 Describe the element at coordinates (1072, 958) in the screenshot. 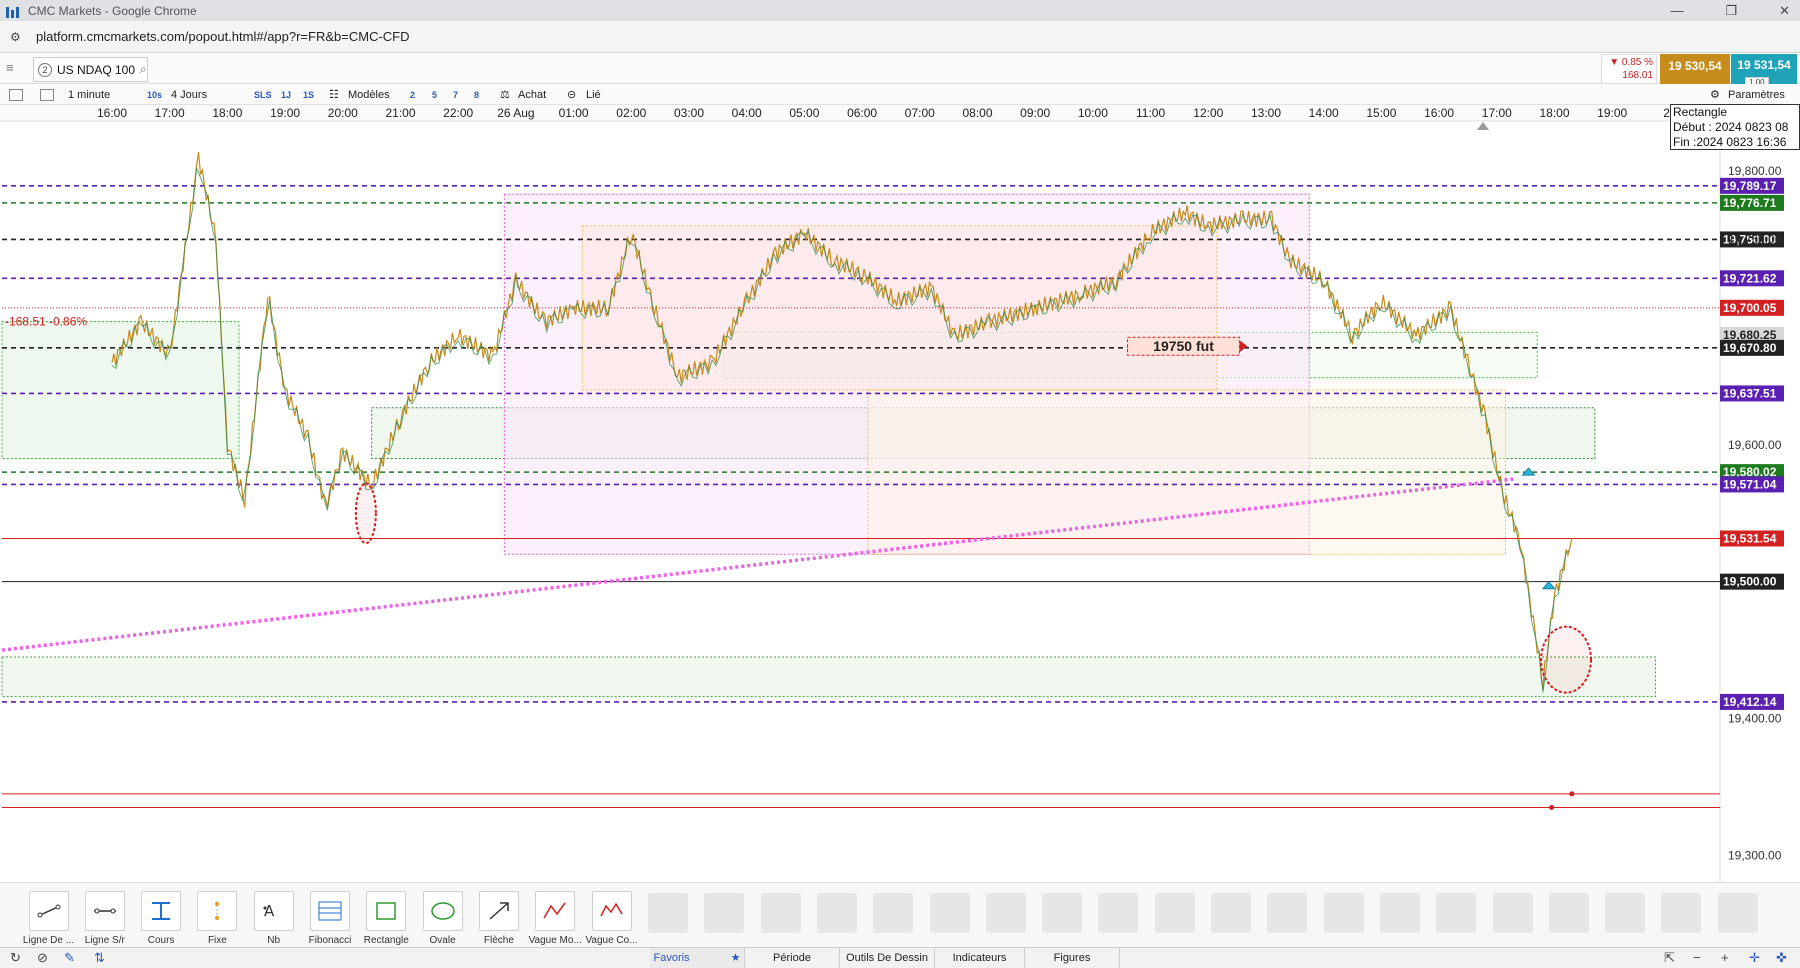

I see `tab-figures: Figures` at that location.